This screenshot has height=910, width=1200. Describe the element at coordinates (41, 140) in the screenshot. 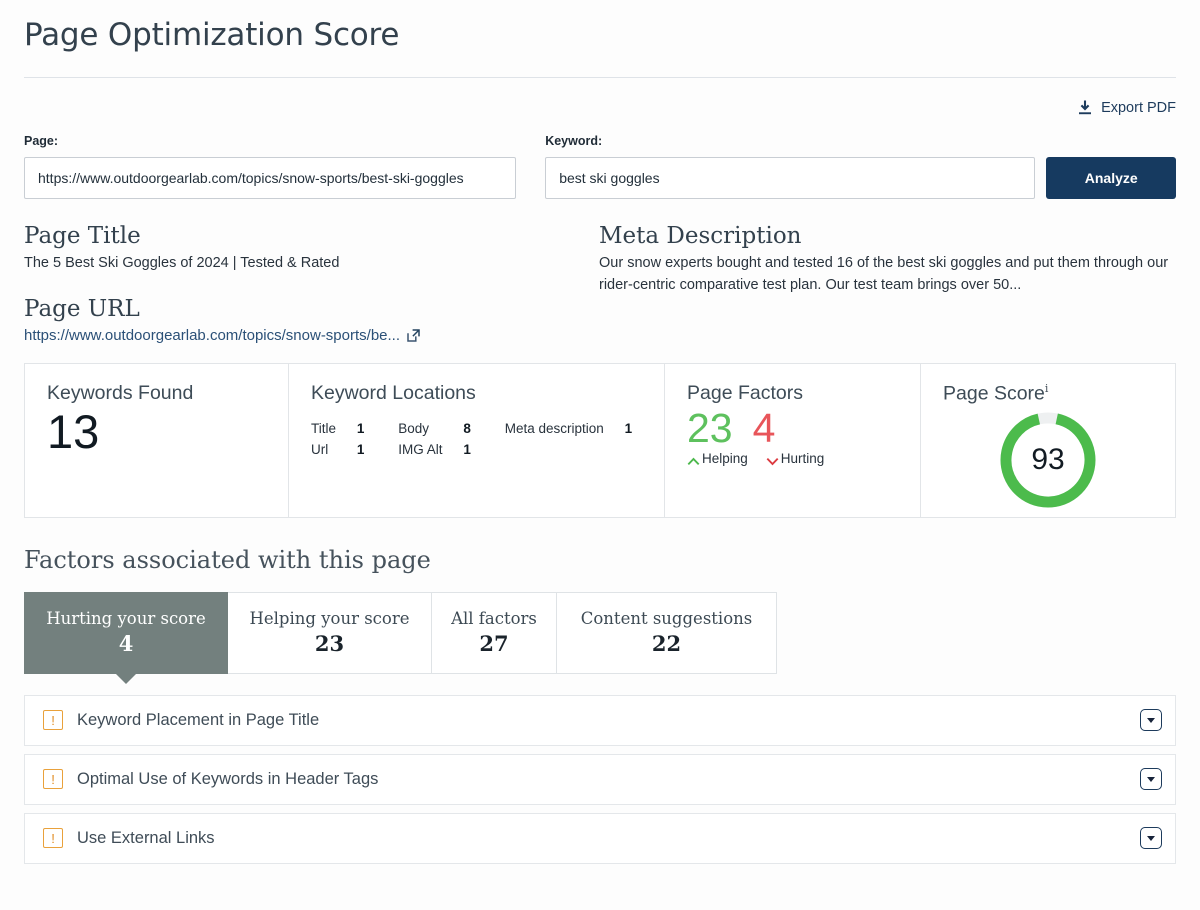

I see `page-input-label: Page:` at that location.